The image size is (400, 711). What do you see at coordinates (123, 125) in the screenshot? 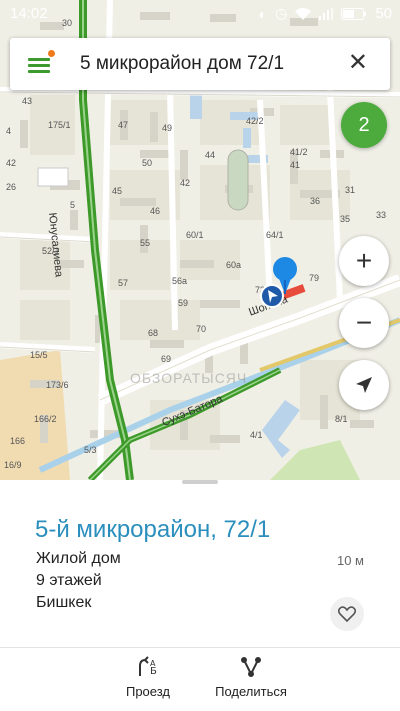
I see `building-number: 47` at bounding box center [123, 125].